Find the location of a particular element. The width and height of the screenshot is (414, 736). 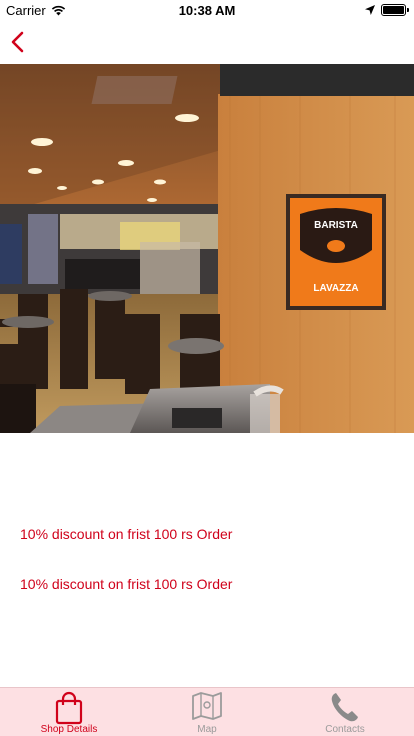

back-button is located at coordinates (19, 42).